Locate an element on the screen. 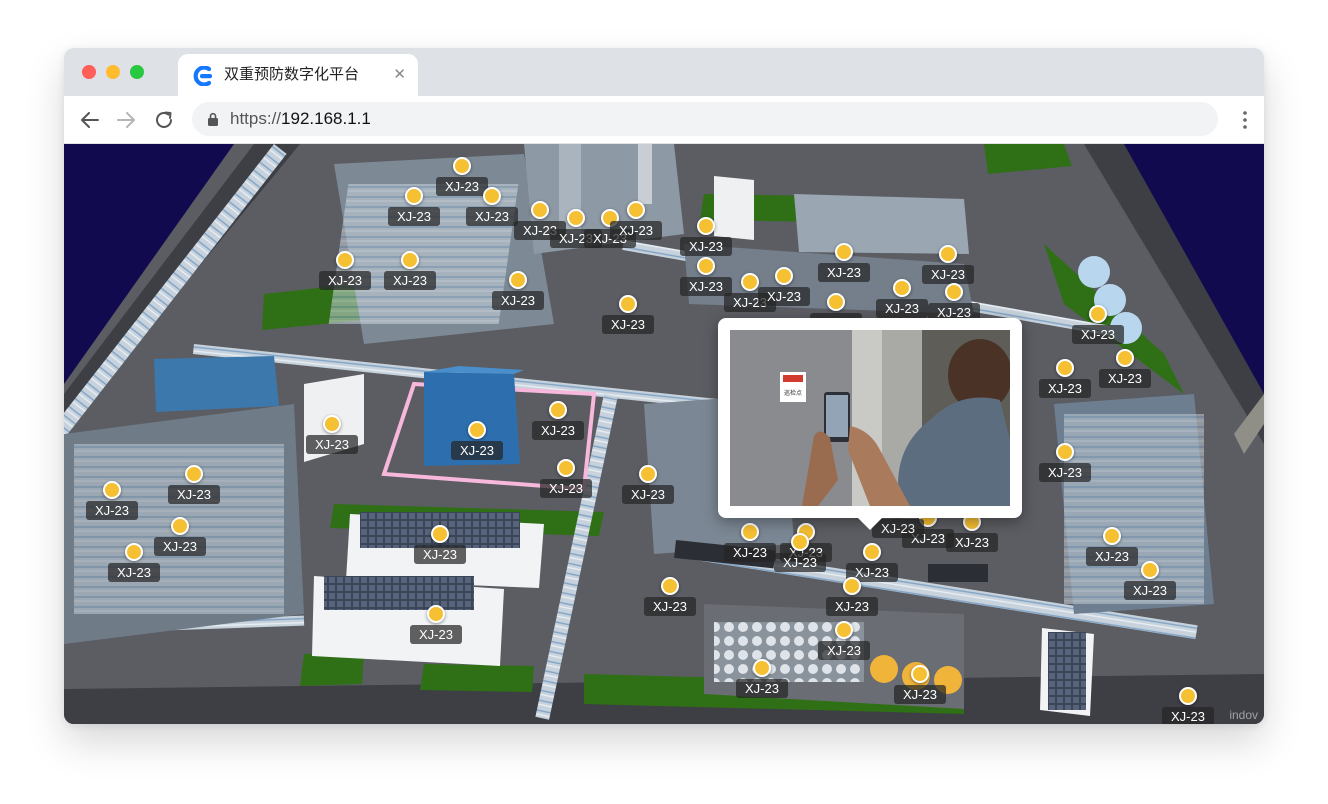 Image resolution: width=1328 pixels, height=804 pixels. inspection-photo: 巡检点 is located at coordinates (870, 418).